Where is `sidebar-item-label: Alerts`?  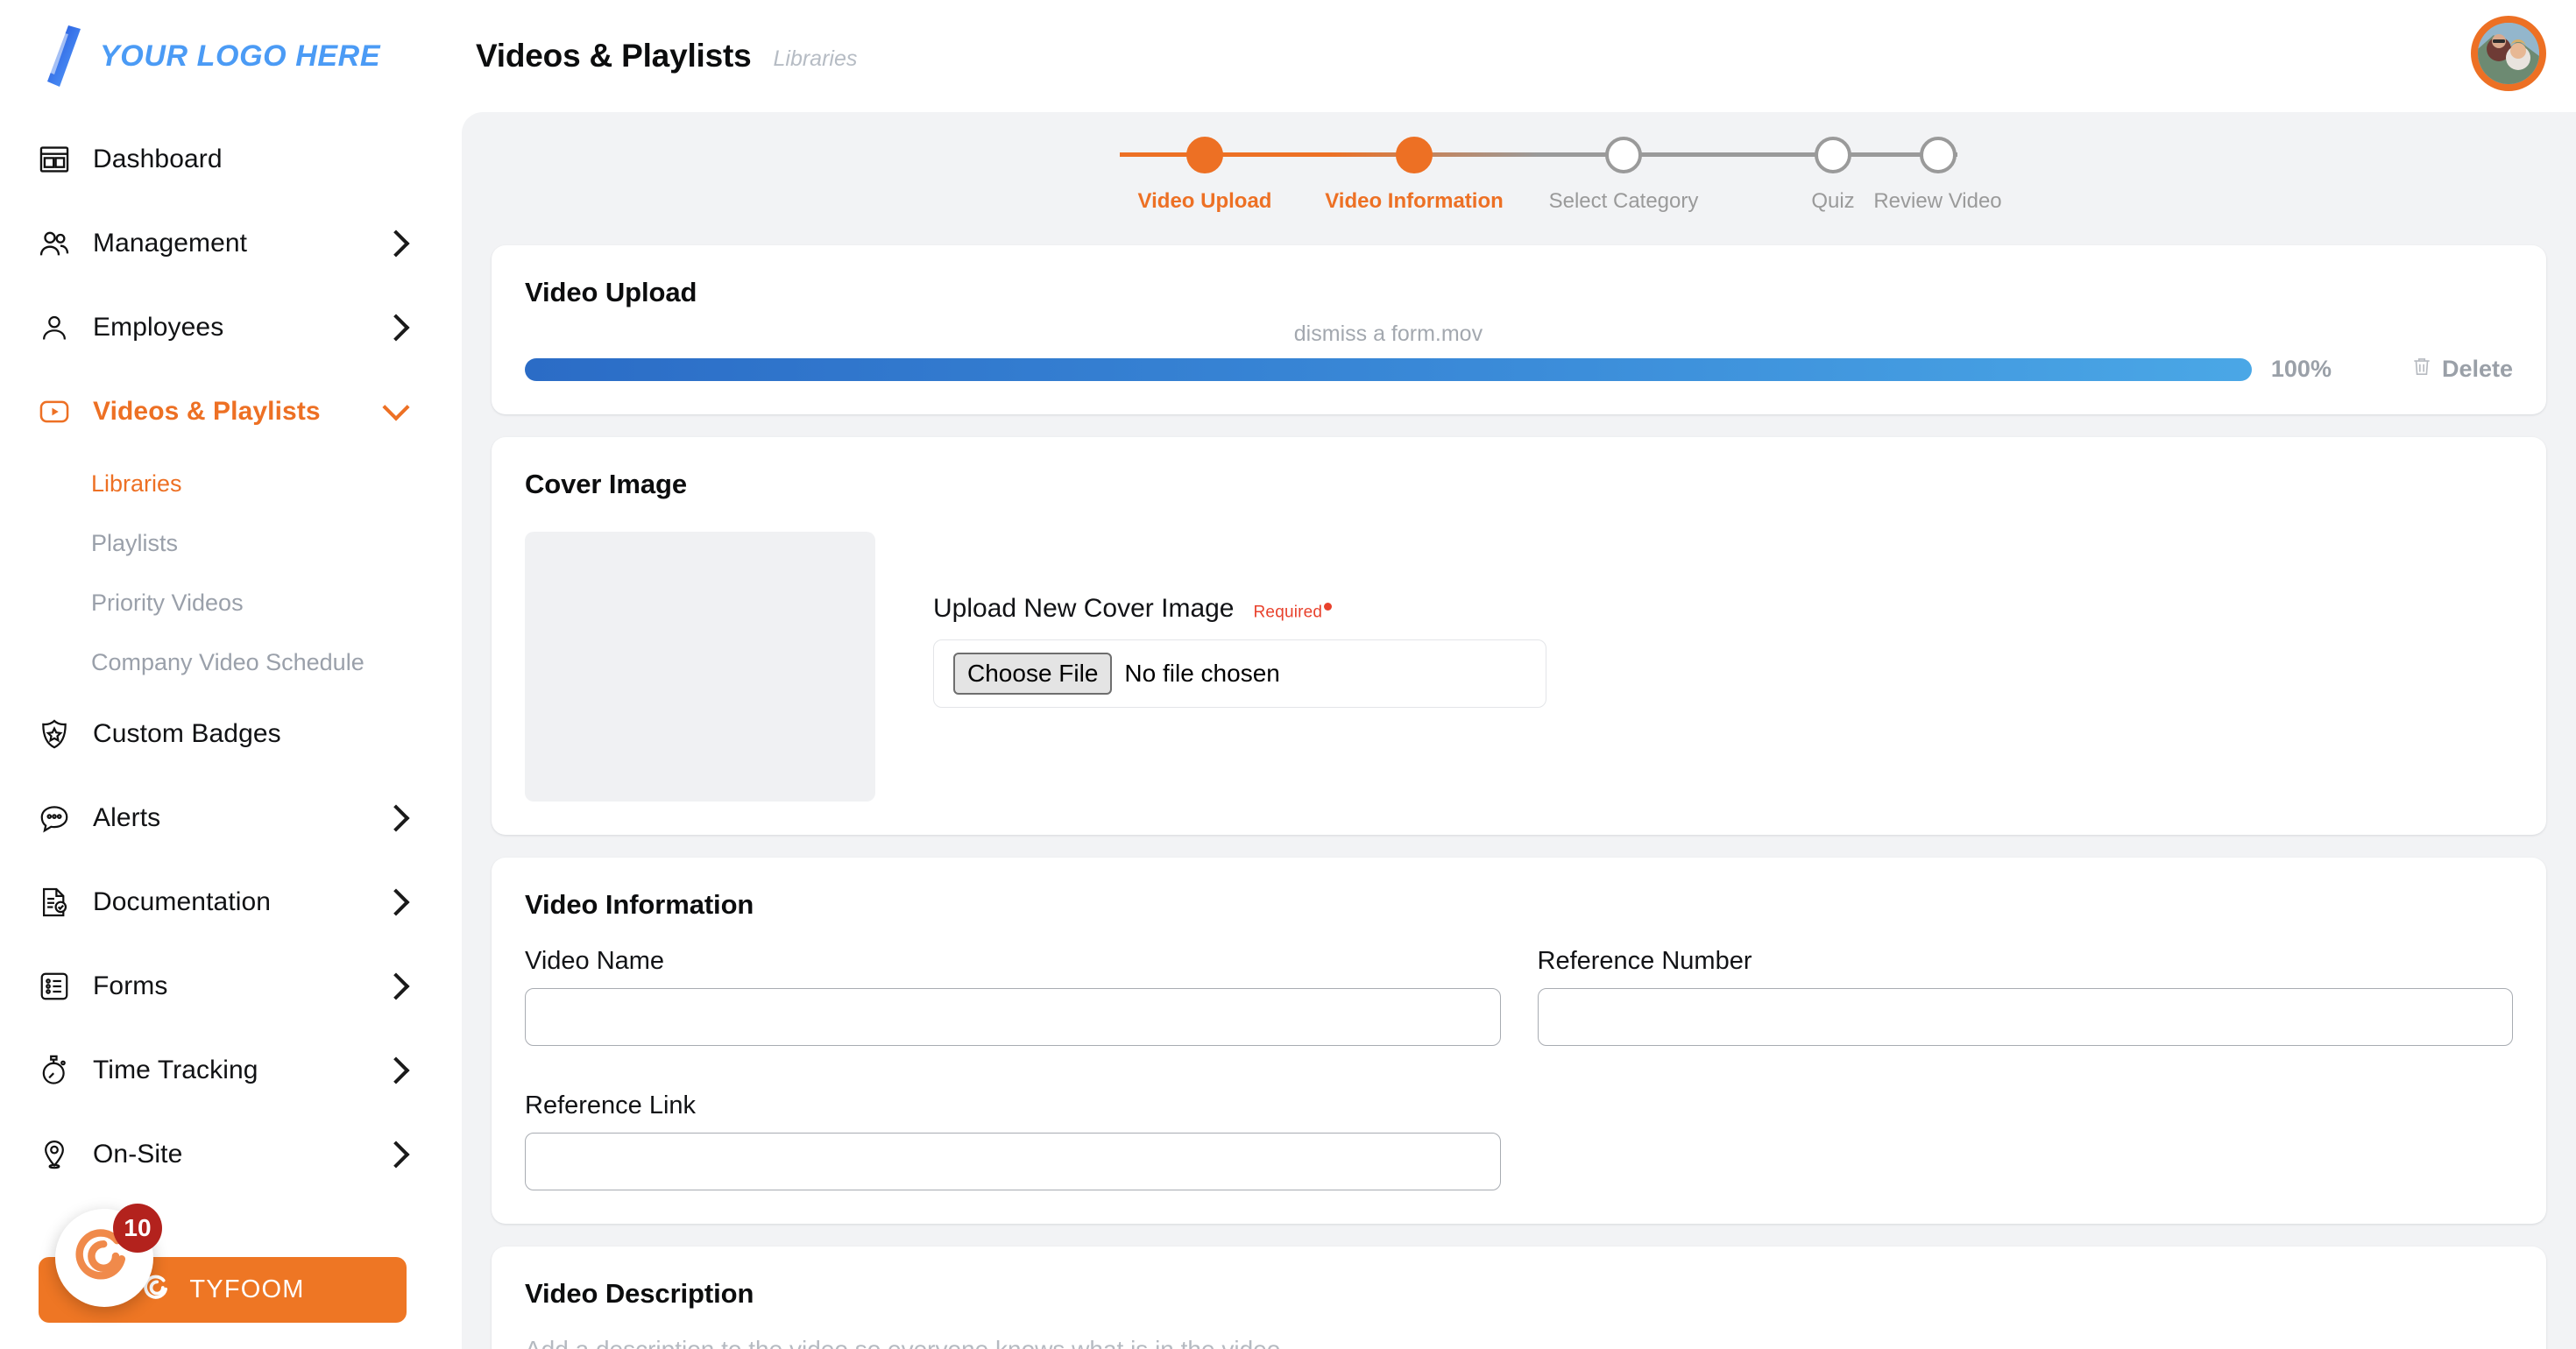
sidebar-item-label: Alerts is located at coordinates (127, 817).